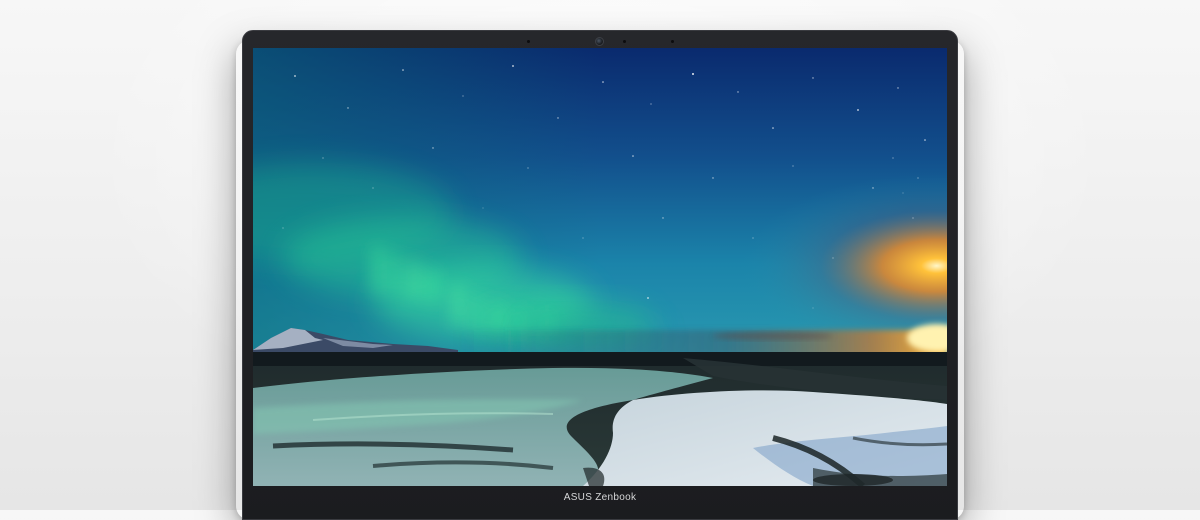 The height and width of the screenshot is (520, 1200). I want to click on camera-strip, so click(600, 40).